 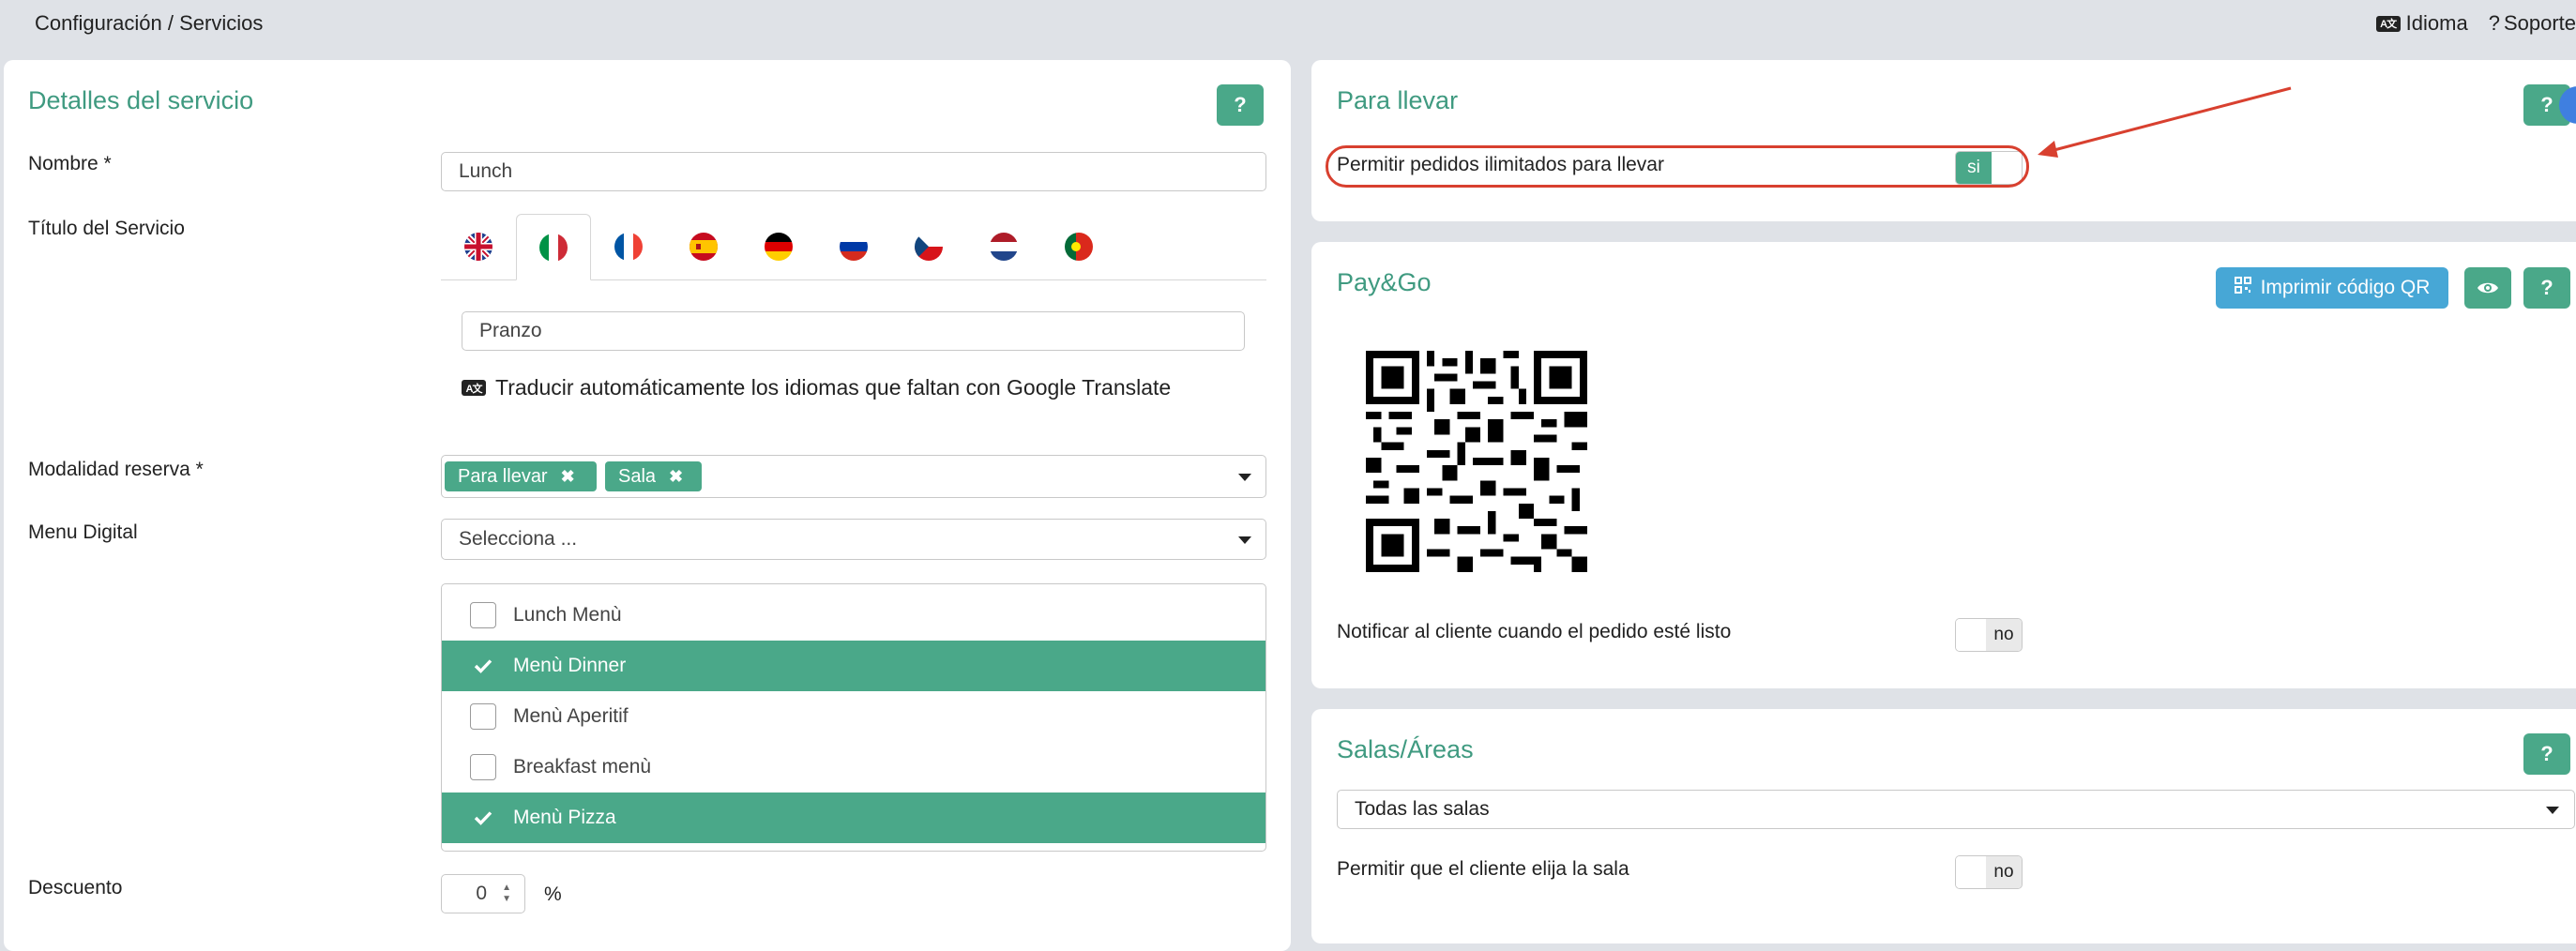 I want to click on tab-czech, so click(x=928, y=246).